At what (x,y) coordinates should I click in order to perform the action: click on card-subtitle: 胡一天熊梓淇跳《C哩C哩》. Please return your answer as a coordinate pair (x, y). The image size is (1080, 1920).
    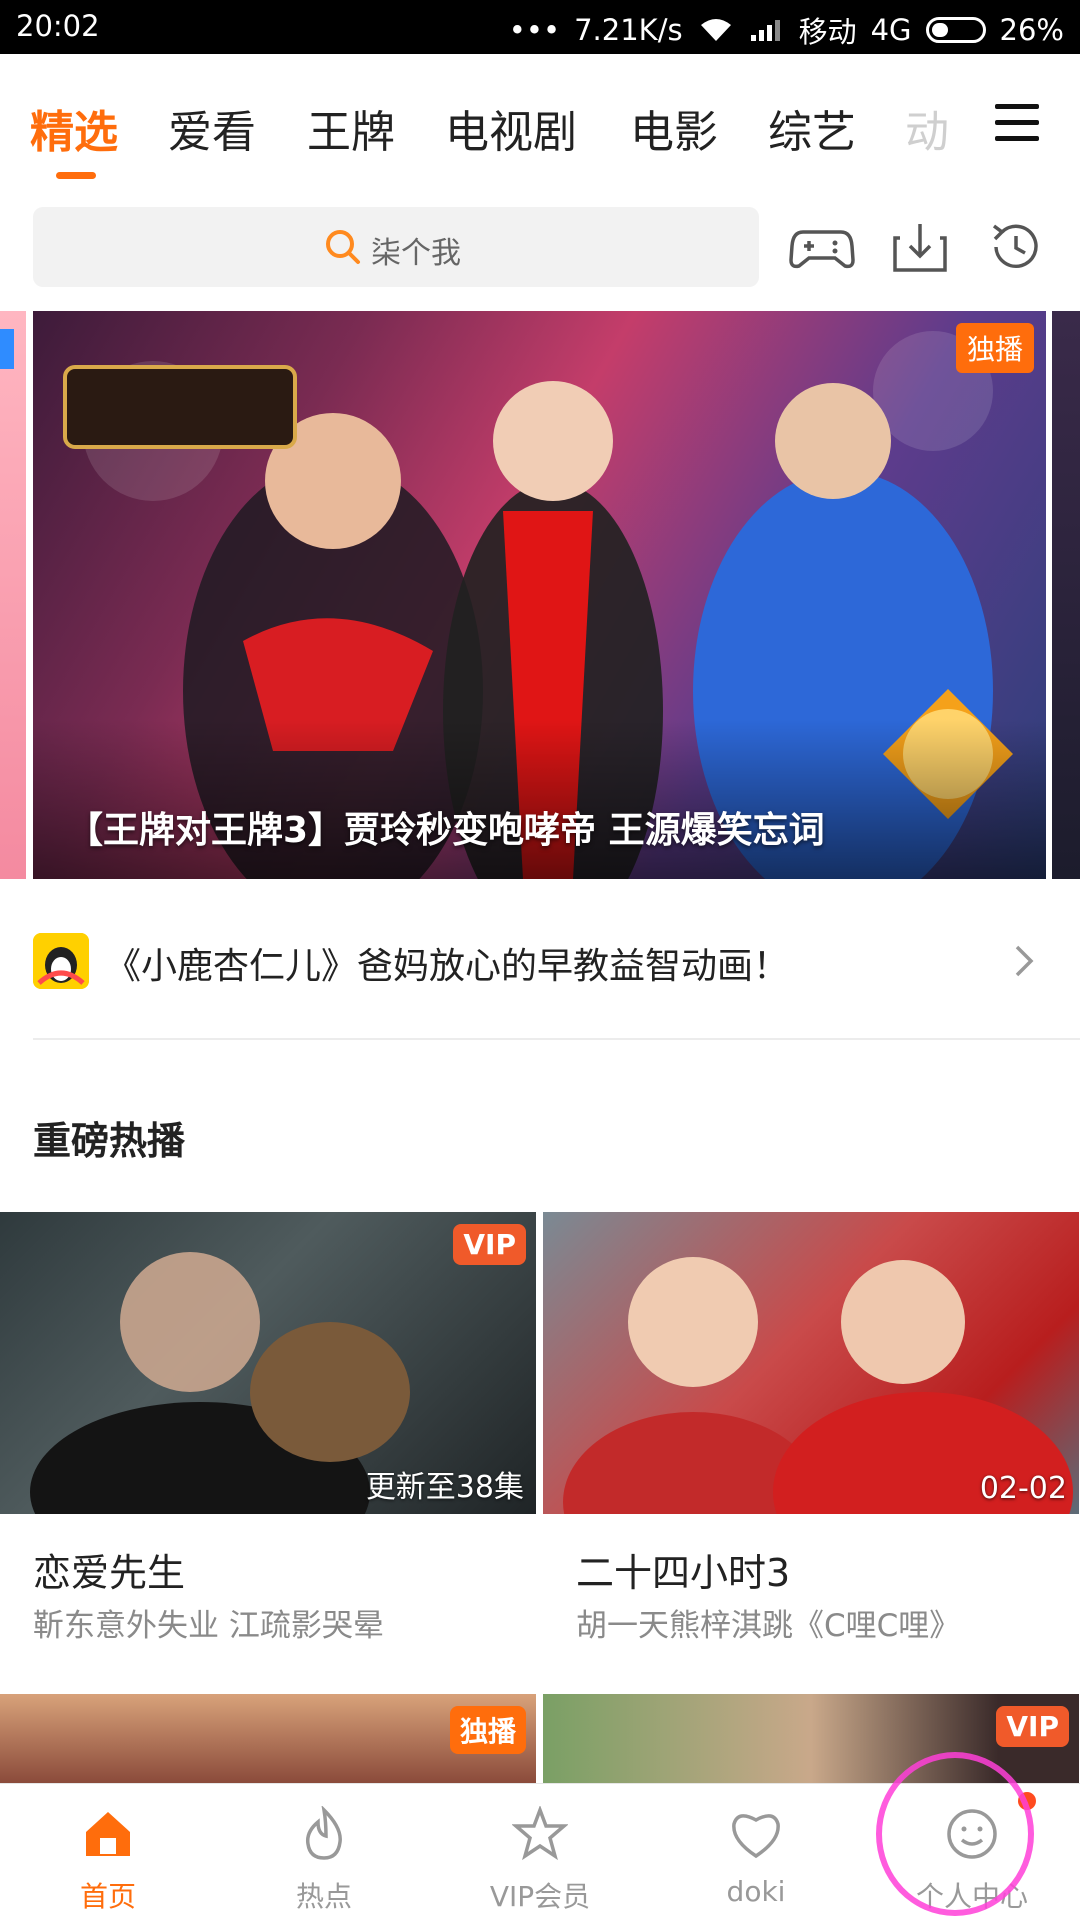
    Looking at the image, I should click on (768, 1626).